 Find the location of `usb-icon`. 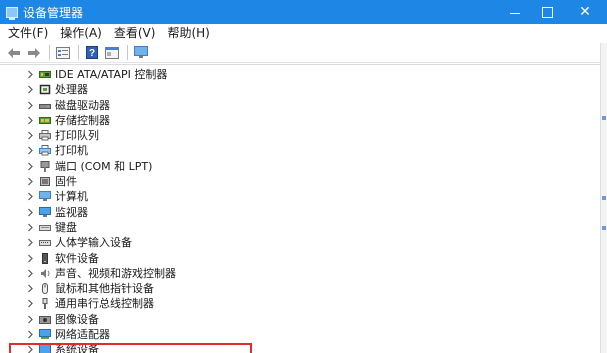

usb-icon is located at coordinates (45, 304).